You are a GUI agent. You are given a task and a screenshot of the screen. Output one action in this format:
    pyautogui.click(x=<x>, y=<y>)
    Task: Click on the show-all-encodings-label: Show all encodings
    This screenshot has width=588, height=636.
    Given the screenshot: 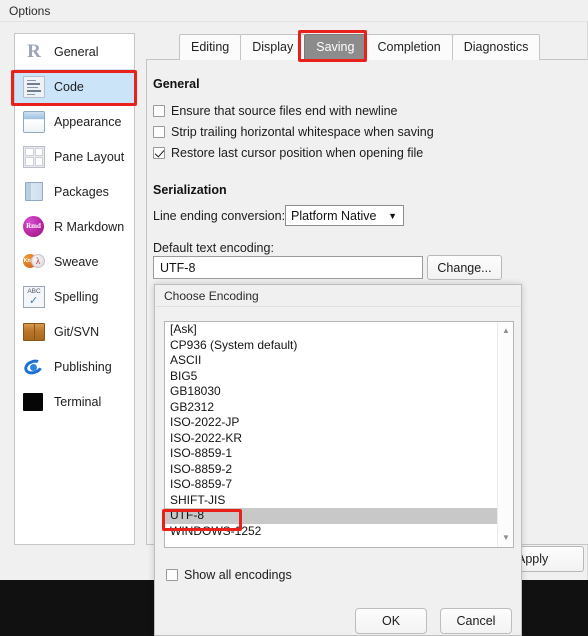 What is the action you would take?
    pyautogui.click(x=238, y=575)
    